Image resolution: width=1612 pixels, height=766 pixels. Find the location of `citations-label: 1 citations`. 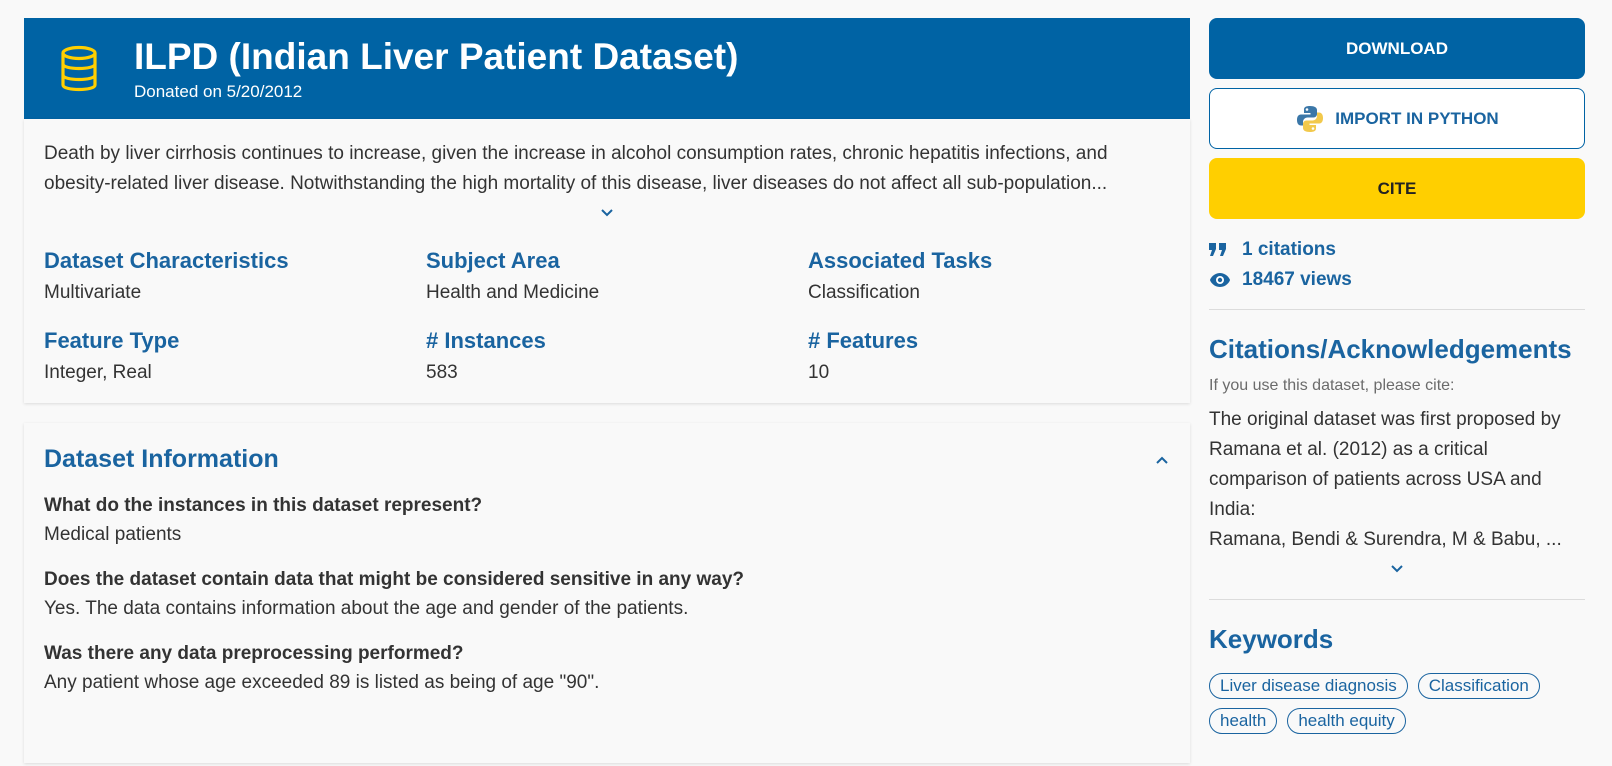

citations-label: 1 citations is located at coordinates (1289, 249).